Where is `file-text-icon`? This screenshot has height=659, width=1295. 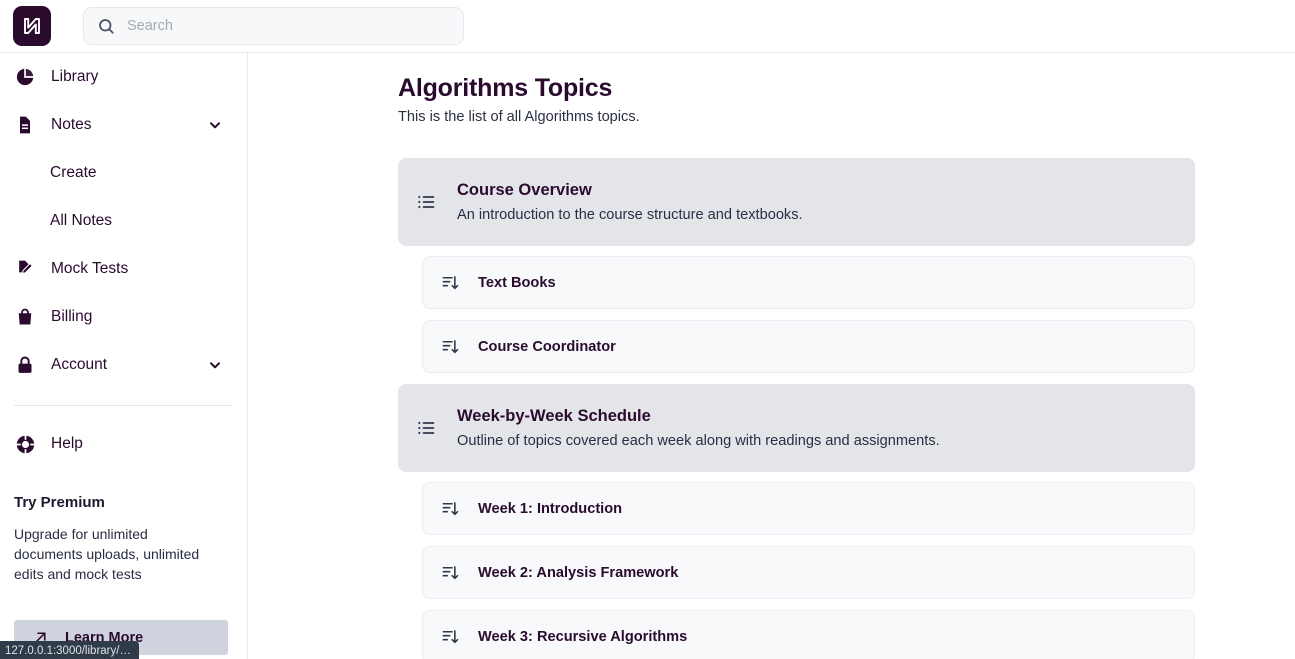 file-text-icon is located at coordinates (25, 125).